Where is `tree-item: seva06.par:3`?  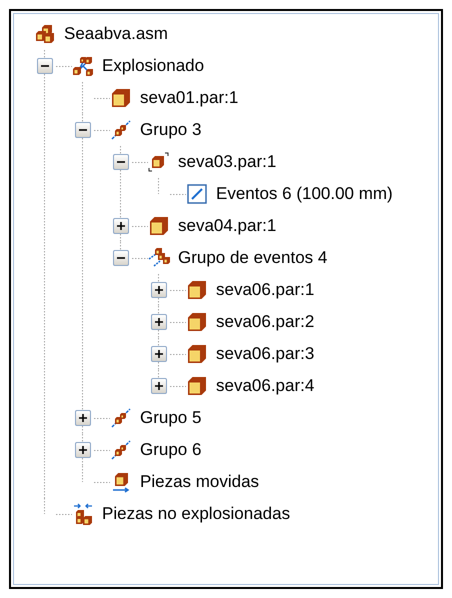
tree-item: seva06.par:3 is located at coordinates (265, 354).